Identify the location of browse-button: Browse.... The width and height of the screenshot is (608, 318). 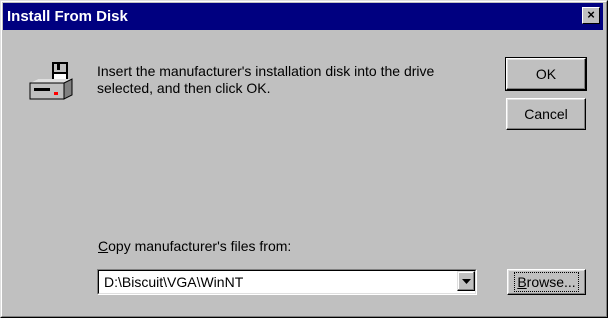
(546, 282).